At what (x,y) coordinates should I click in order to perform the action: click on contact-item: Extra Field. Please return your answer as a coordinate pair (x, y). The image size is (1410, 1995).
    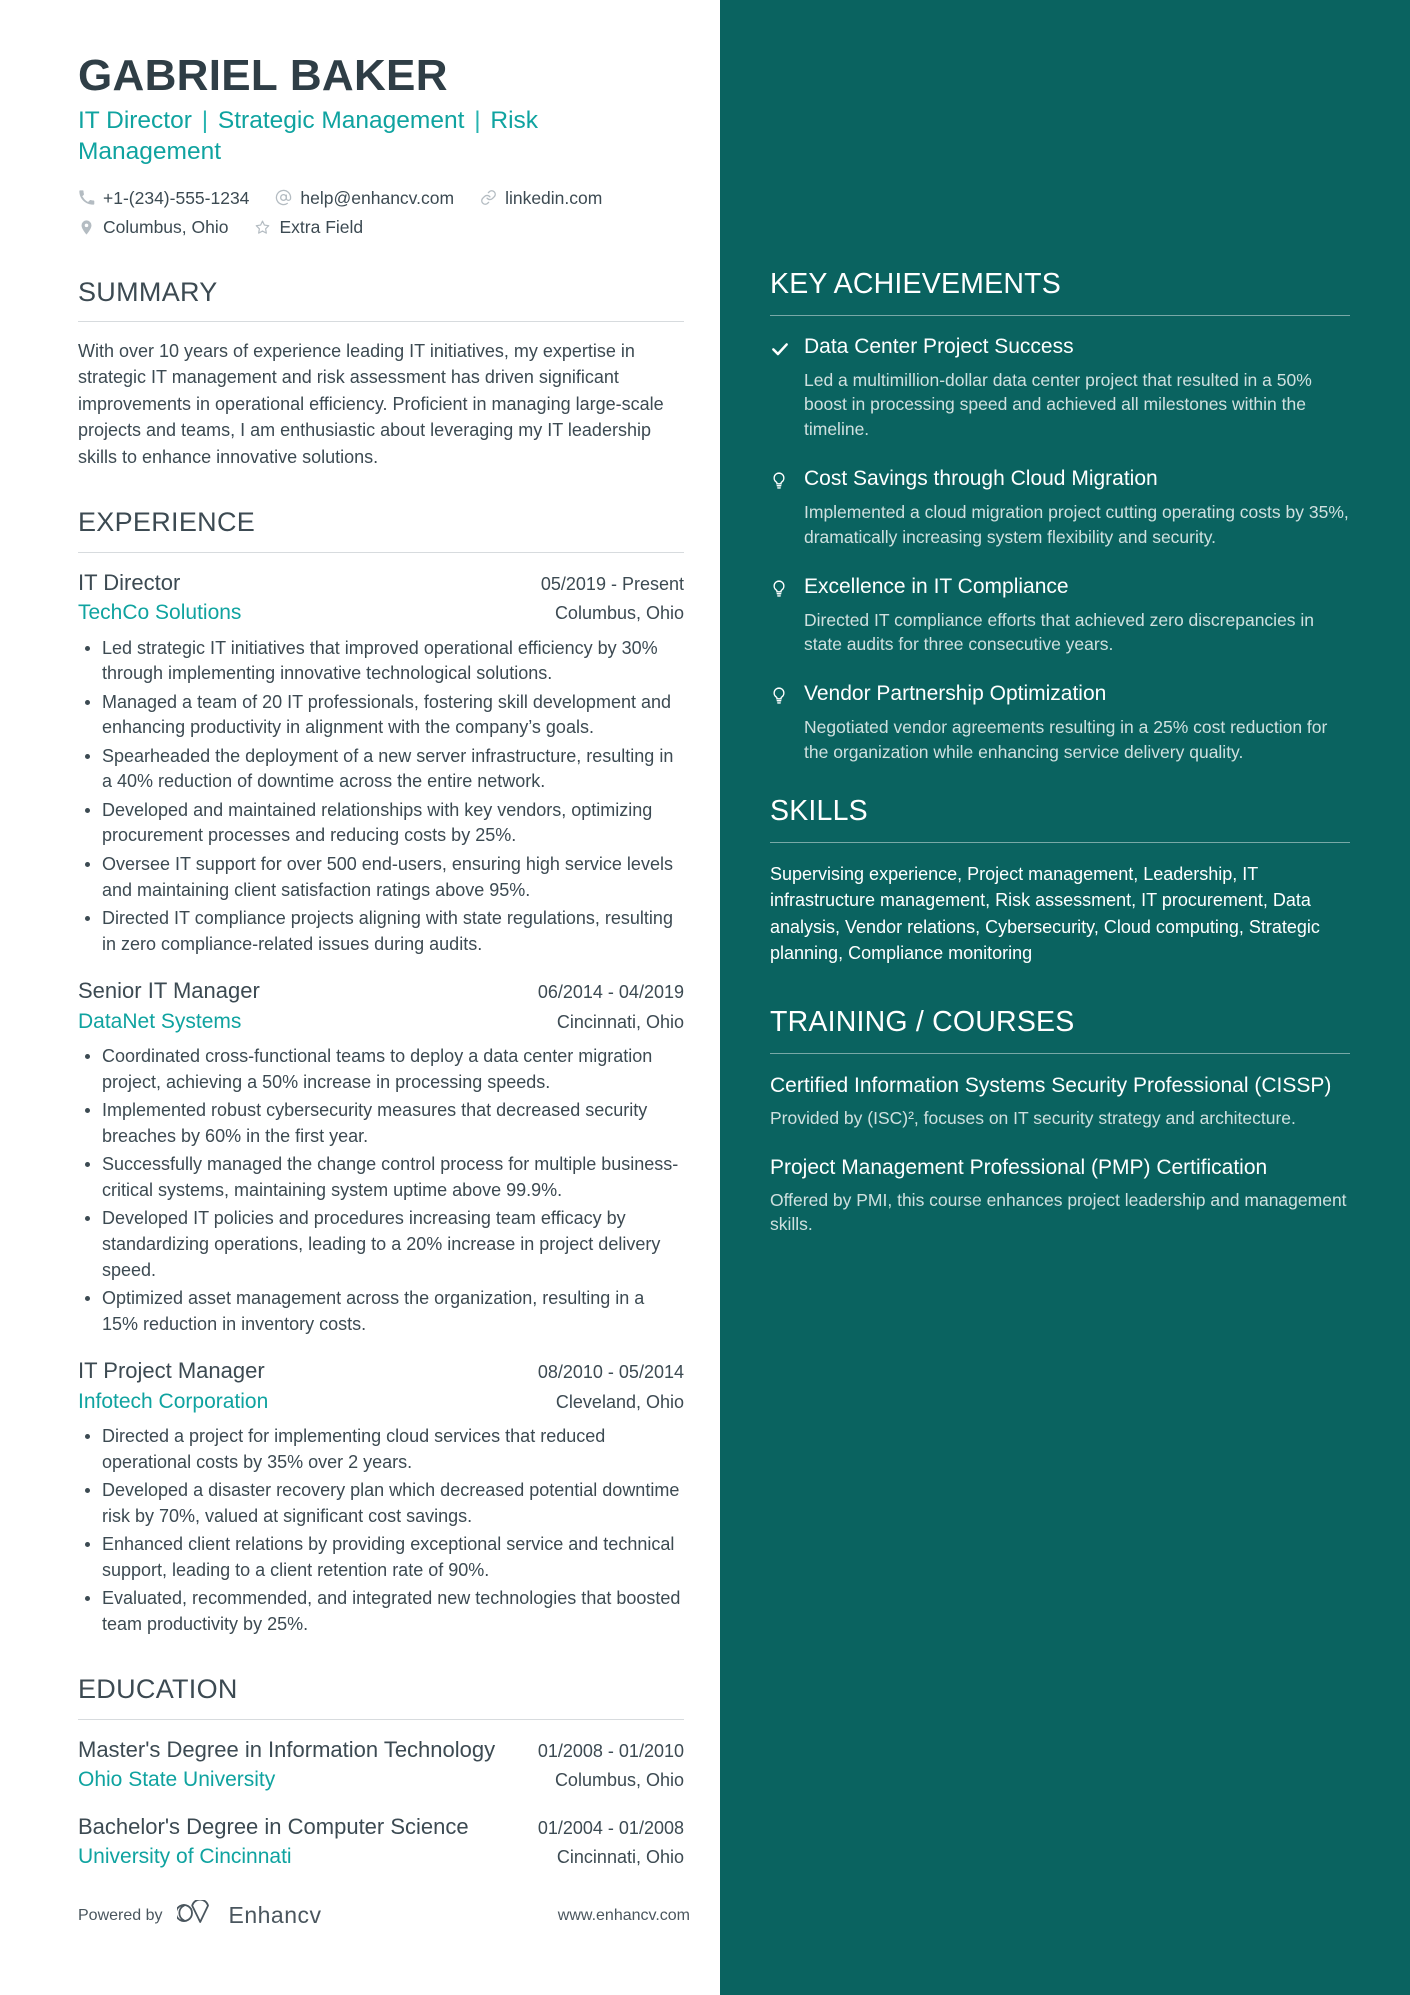
    Looking at the image, I should click on (308, 227).